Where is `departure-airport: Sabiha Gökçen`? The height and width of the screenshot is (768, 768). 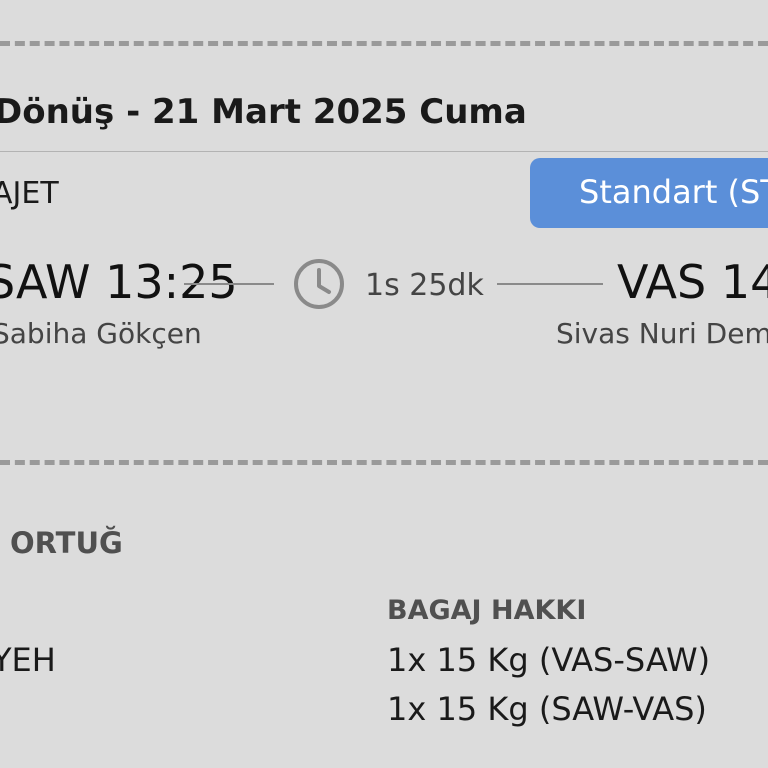
departure-airport: Sabiha Gökçen is located at coordinates (101, 333).